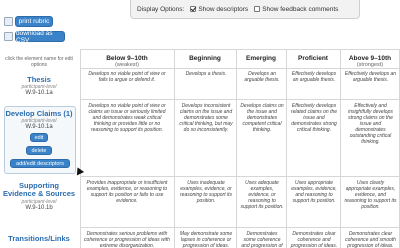  Describe the element at coordinates (370, 58) in the screenshot. I see `col-title-above: Above 9–10th` at that location.